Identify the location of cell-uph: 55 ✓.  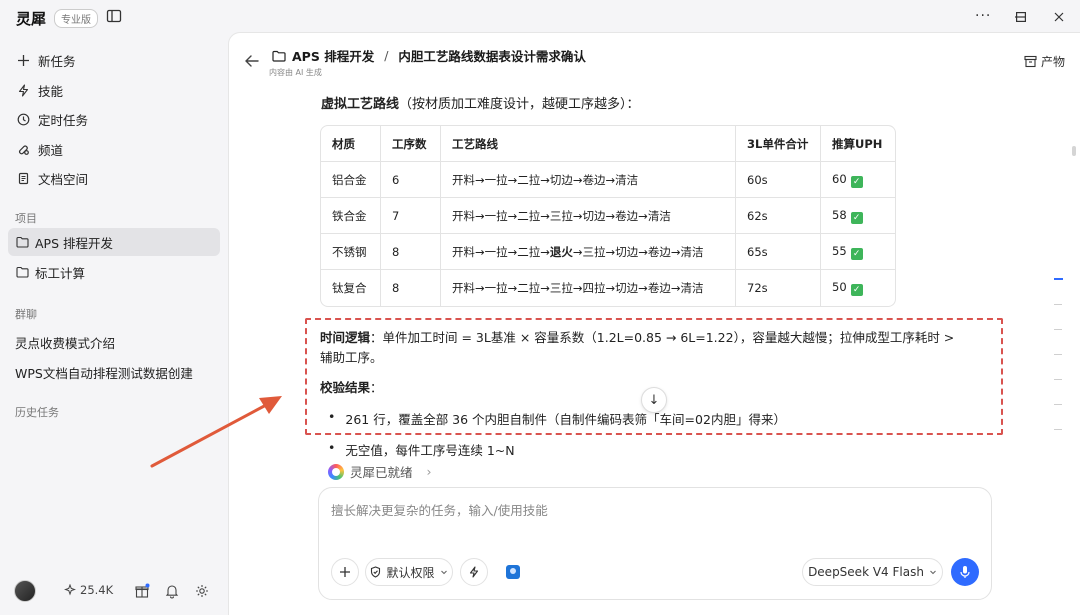
(858, 252).